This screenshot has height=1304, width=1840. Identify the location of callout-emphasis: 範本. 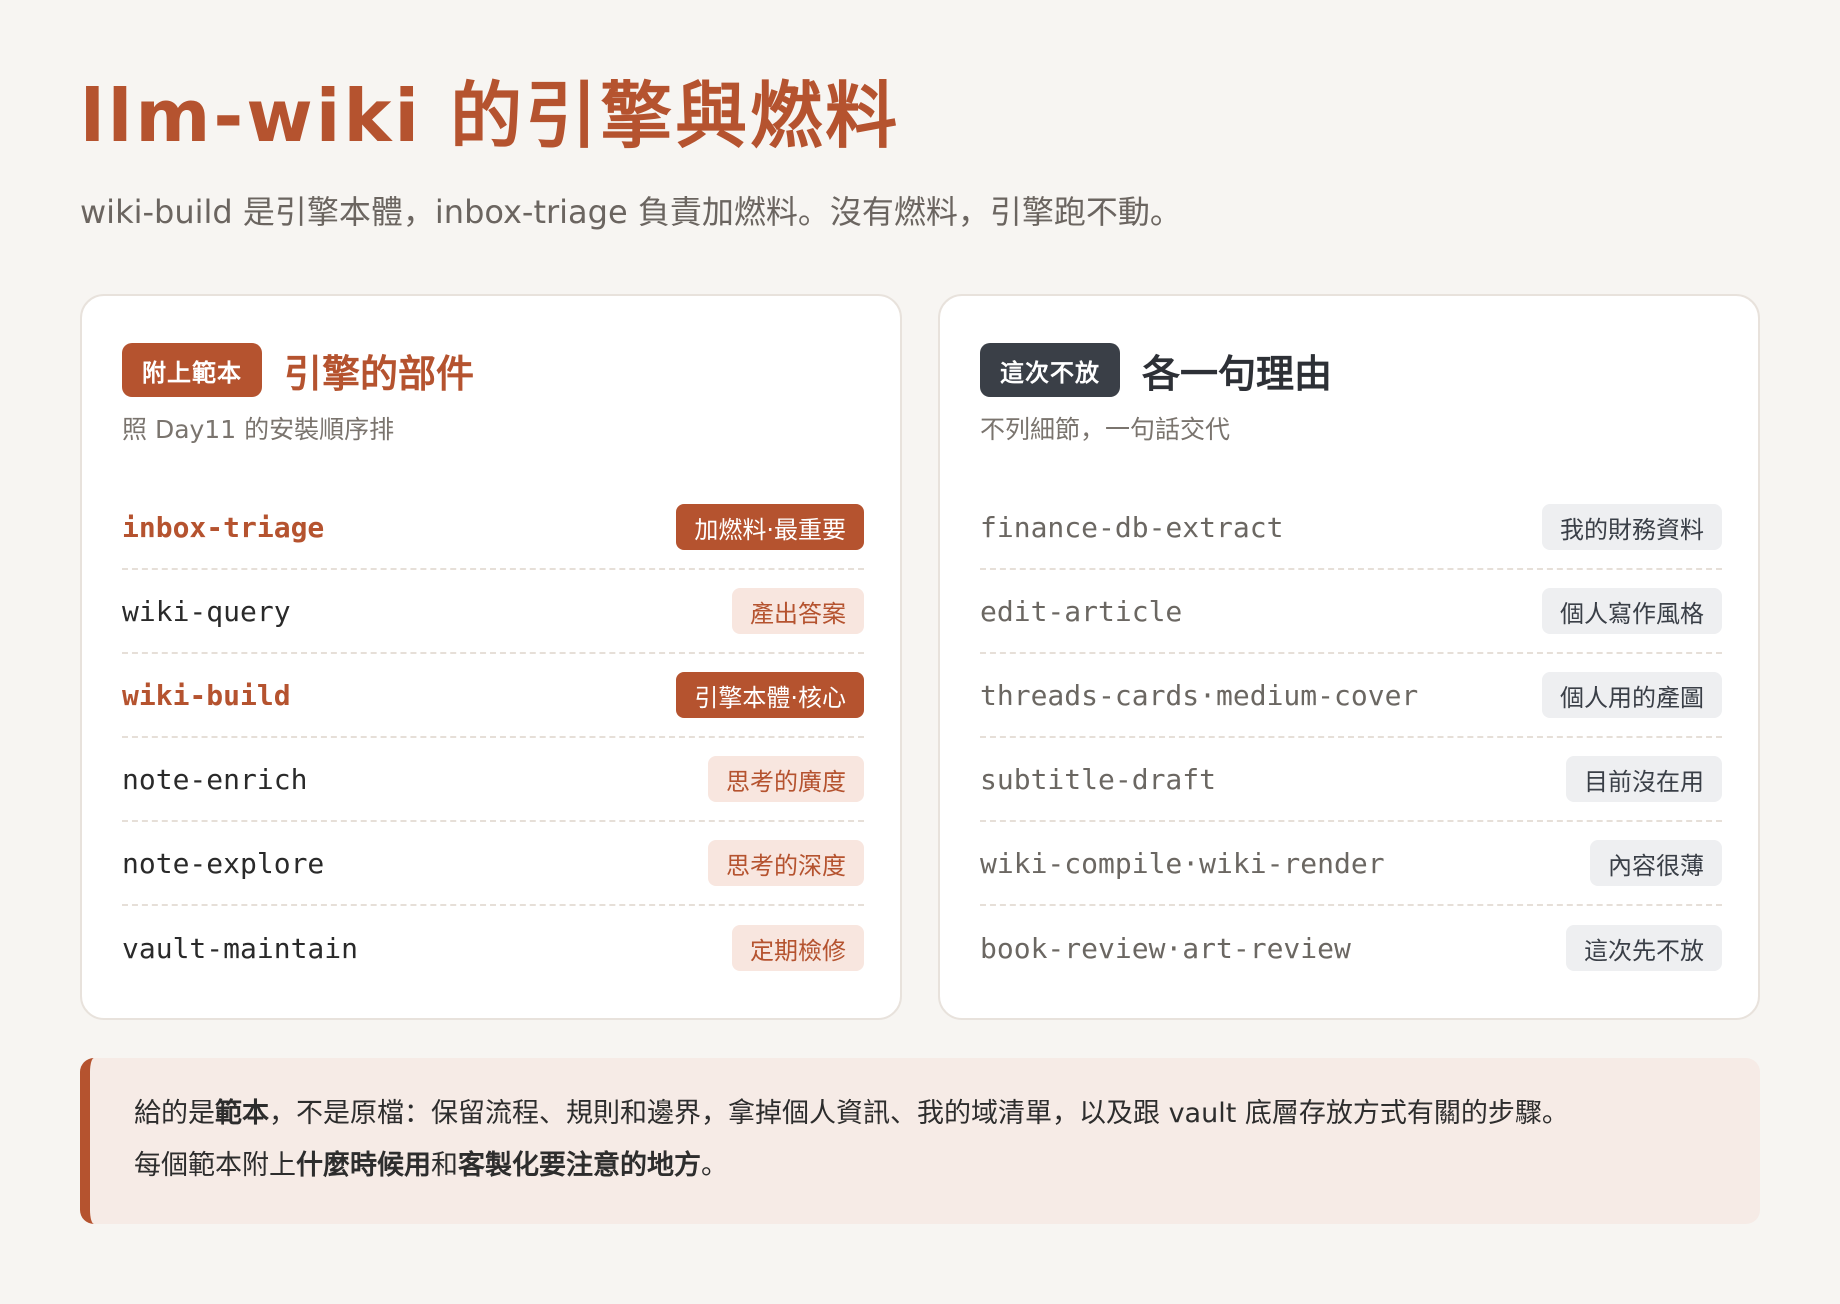
(242, 1113).